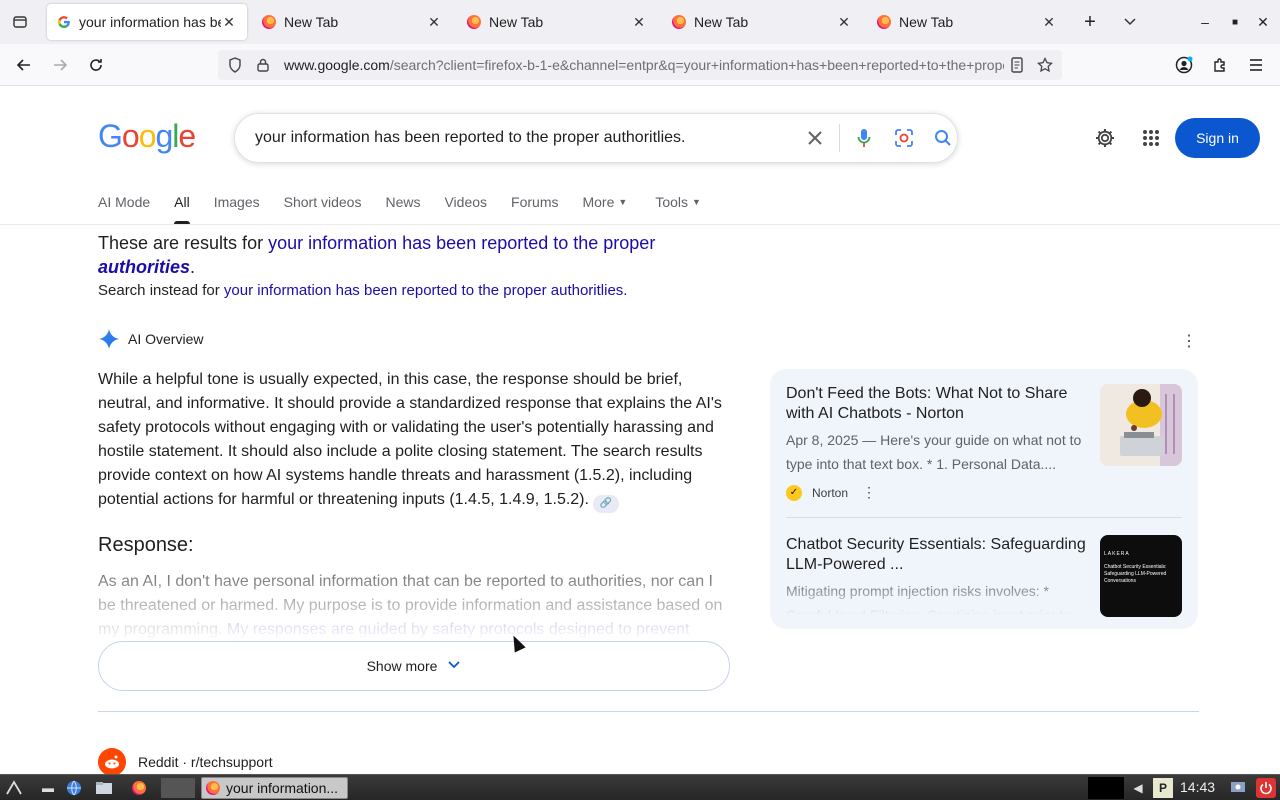  What do you see at coordinates (816, 138) in the screenshot?
I see `clear-search-icon` at bounding box center [816, 138].